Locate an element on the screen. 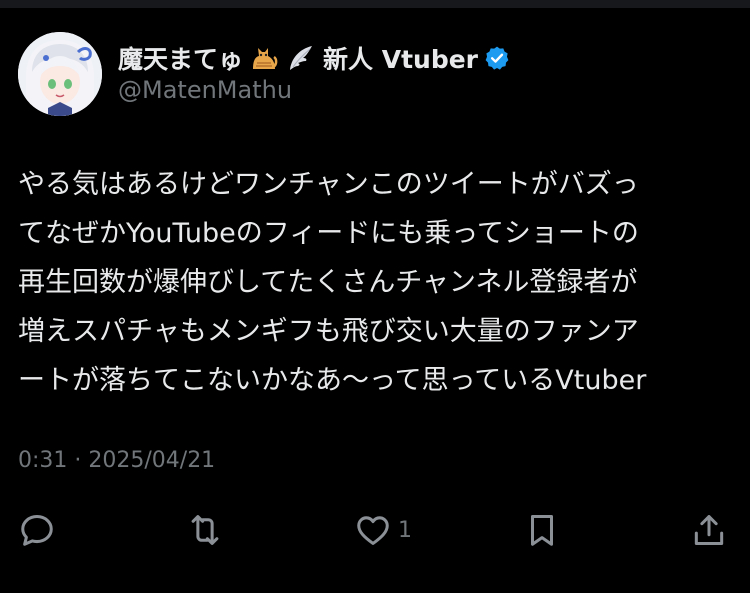 The image size is (750, 593). tweet-text-line: やる気はあるけどワンチャンこのツイートがバズっ is located at coordinates (328, 184).